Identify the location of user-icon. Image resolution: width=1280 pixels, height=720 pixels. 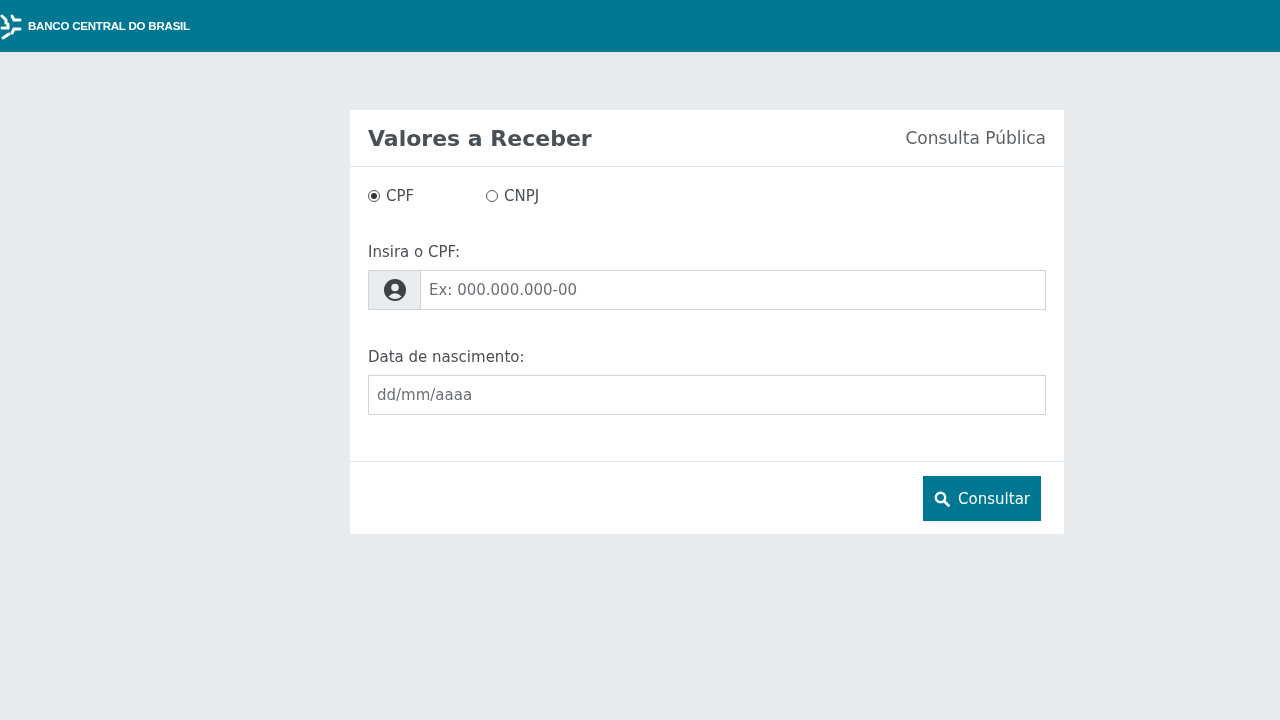
(394, 290).